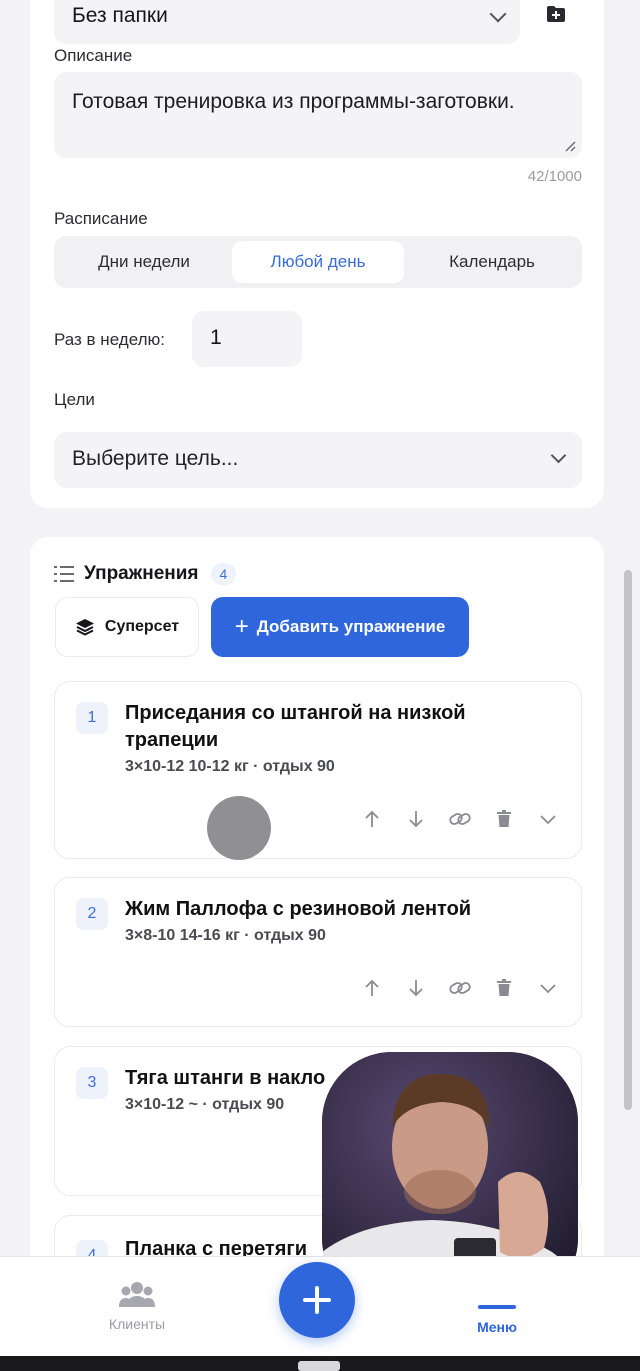  Describe the element at coordinates (556, 14) in the screenshot. I see `folder-add-icon` at that location.